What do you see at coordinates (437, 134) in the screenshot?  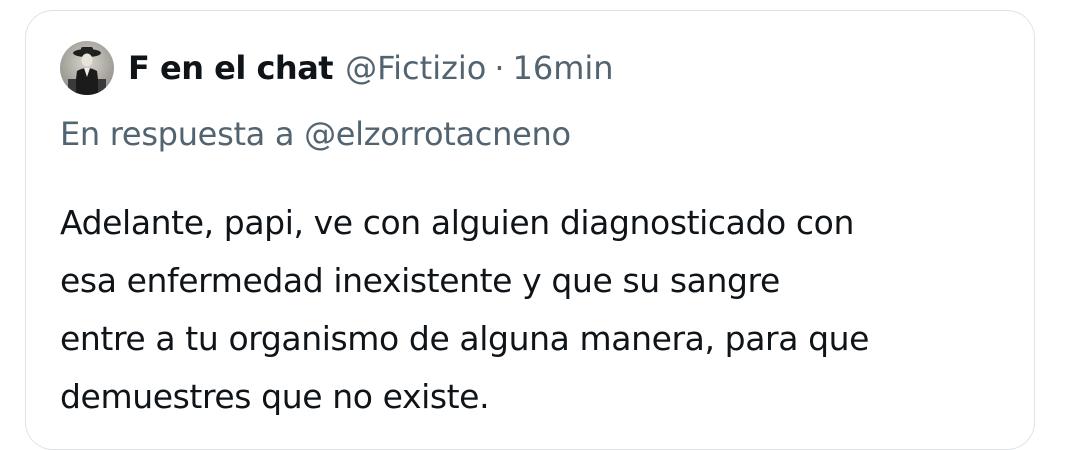 I see `reply-to-handle: @elzorrotacneno` at bounding box center [437, 134].